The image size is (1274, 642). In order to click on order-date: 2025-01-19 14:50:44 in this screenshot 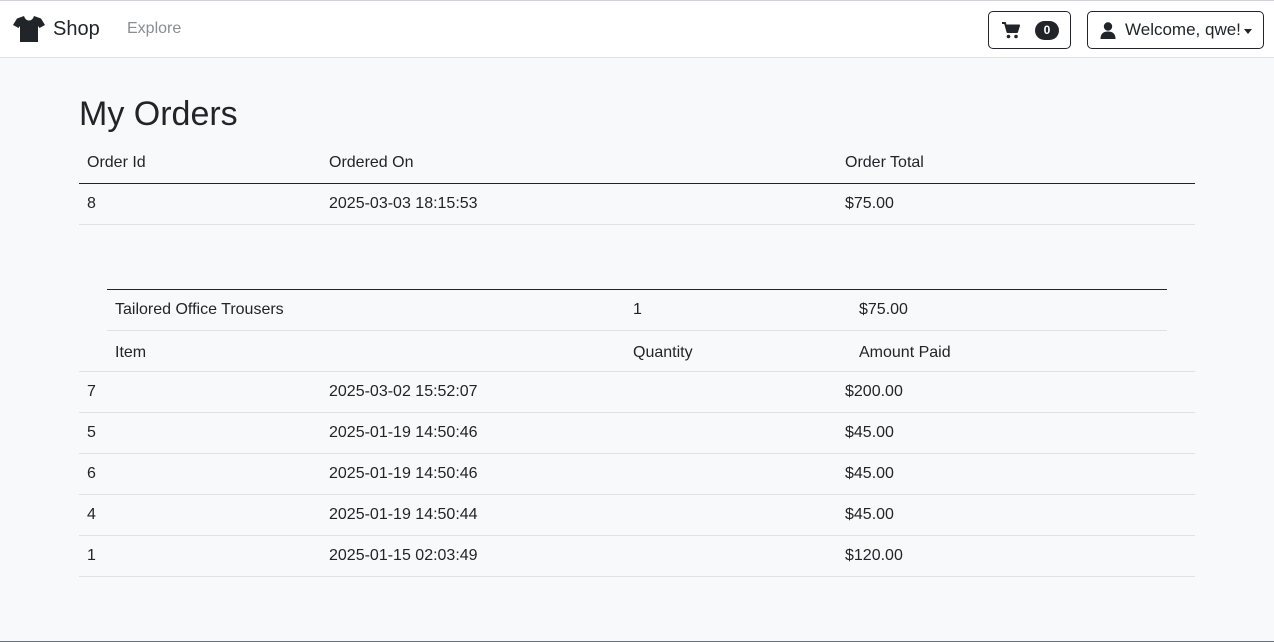, I will do `click(403, 514)`.